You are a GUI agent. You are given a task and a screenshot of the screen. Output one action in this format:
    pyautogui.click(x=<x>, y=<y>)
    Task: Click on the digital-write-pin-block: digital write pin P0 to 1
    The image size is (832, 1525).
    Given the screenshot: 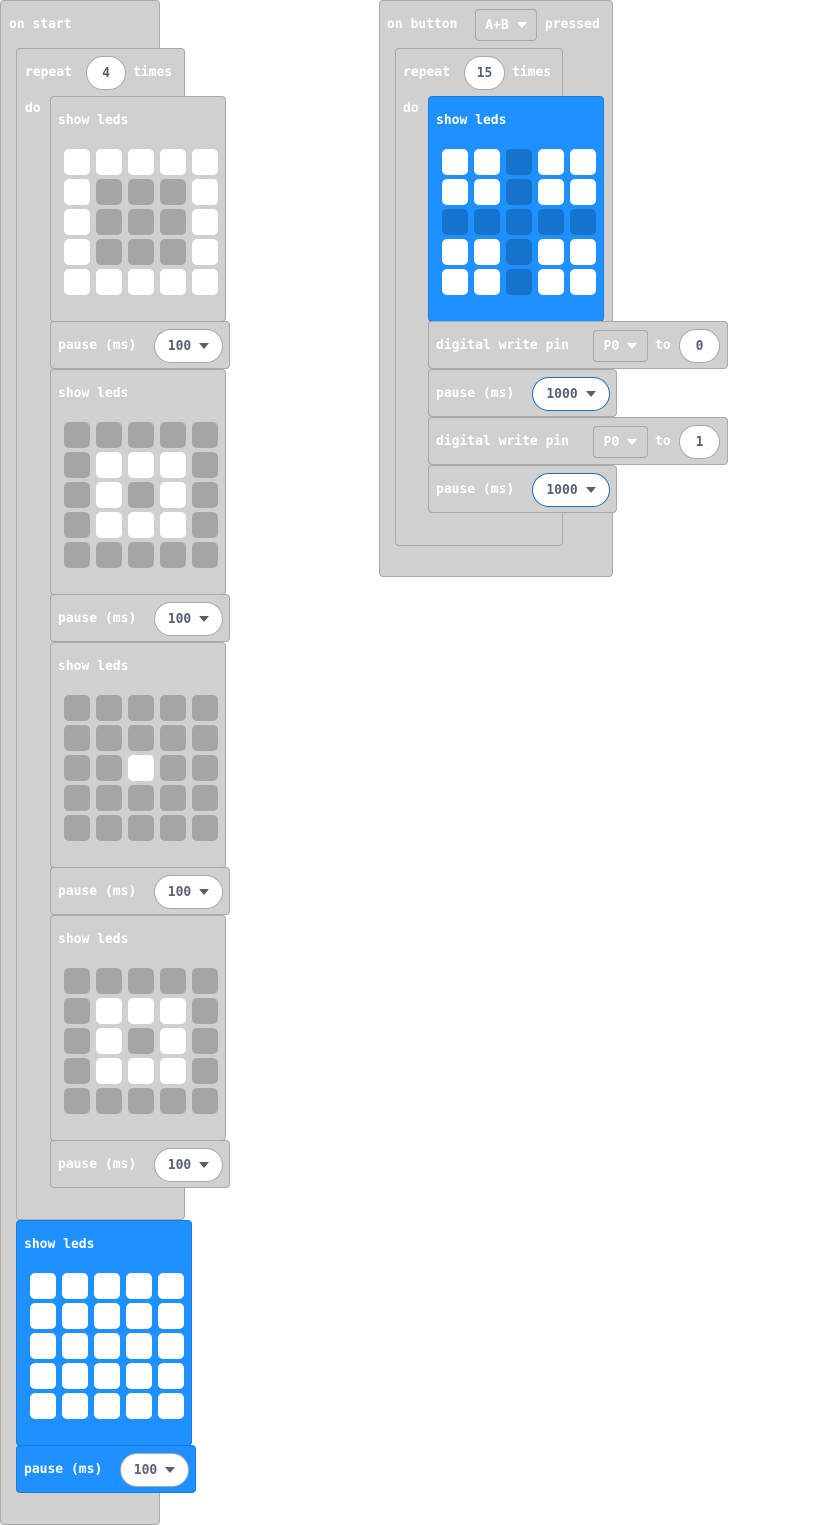 What is the action you would take?
    pyautogui.click(x=578, y=441)
    